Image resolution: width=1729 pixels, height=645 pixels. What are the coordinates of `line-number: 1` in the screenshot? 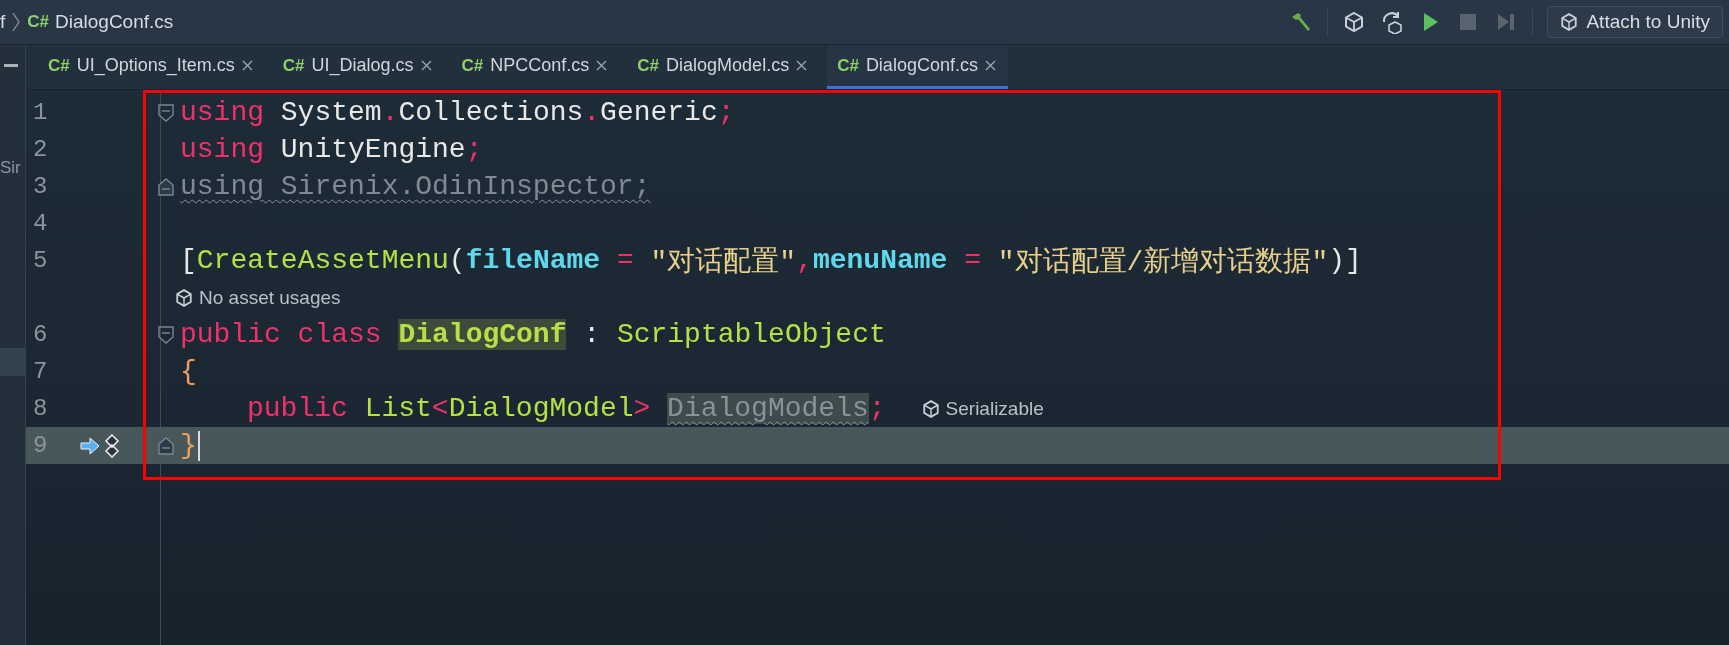 It's located at (40, 112).